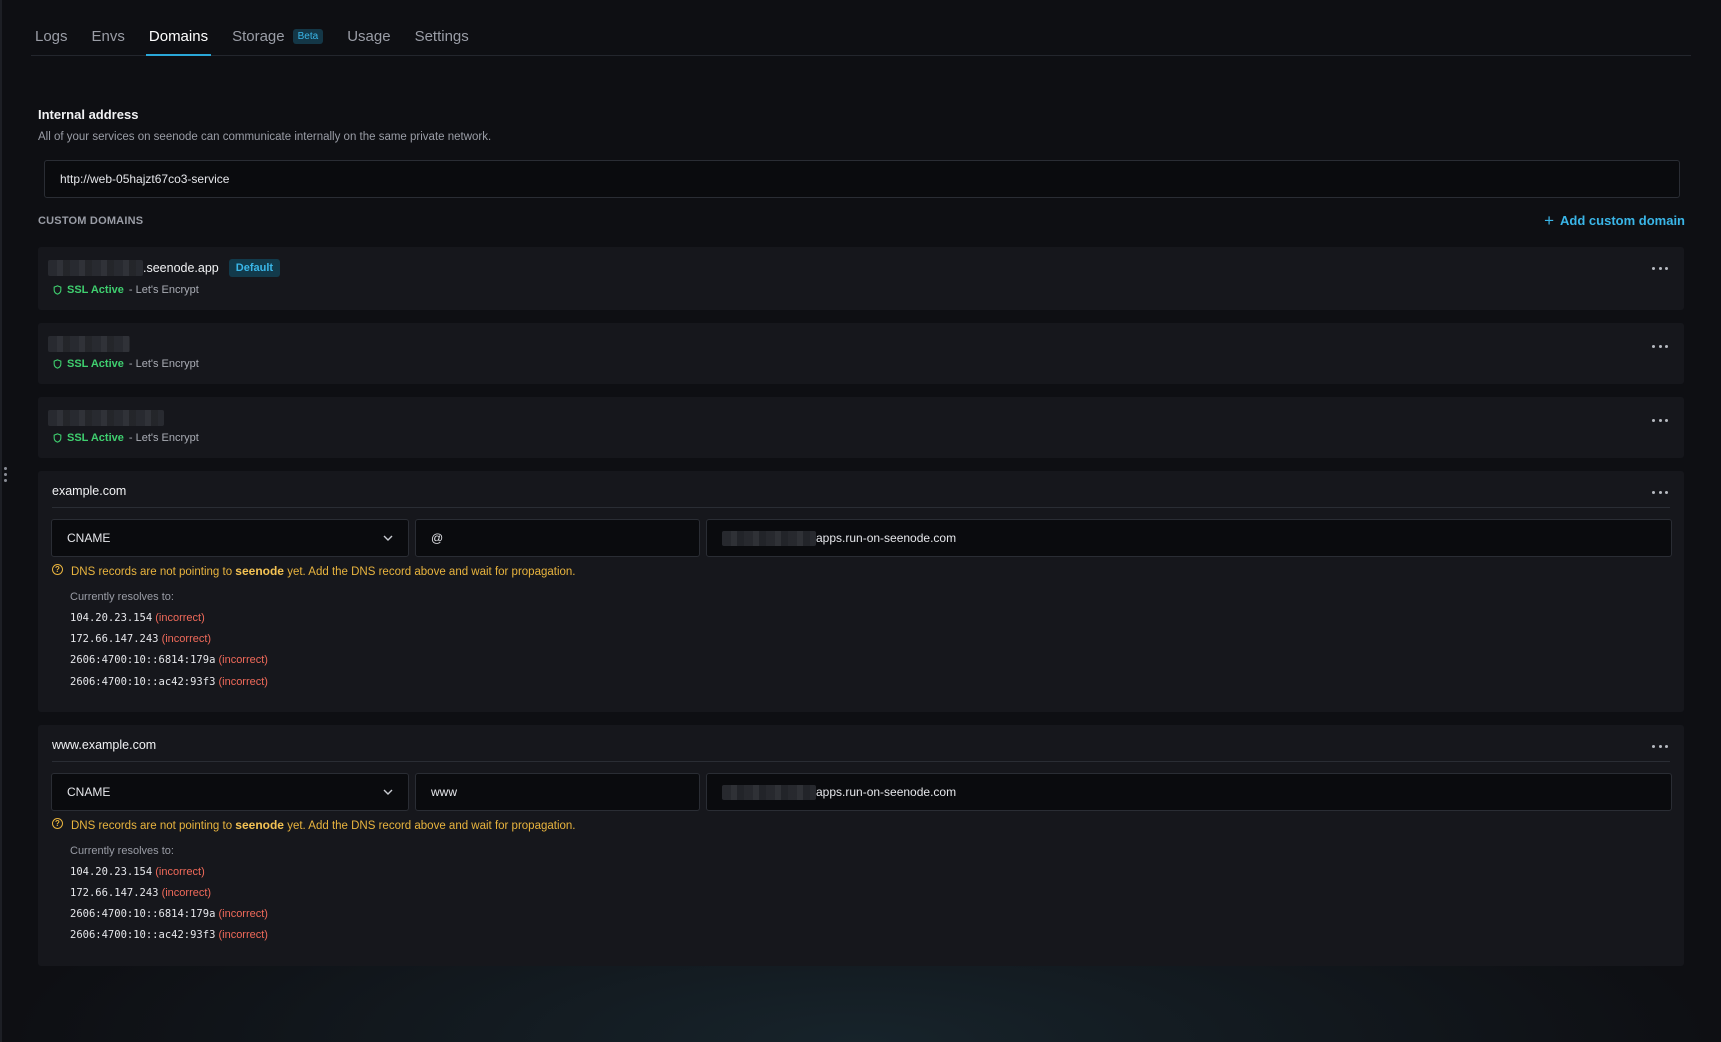  I want to click on domain-name: .seenode.app, so click(133, 268).